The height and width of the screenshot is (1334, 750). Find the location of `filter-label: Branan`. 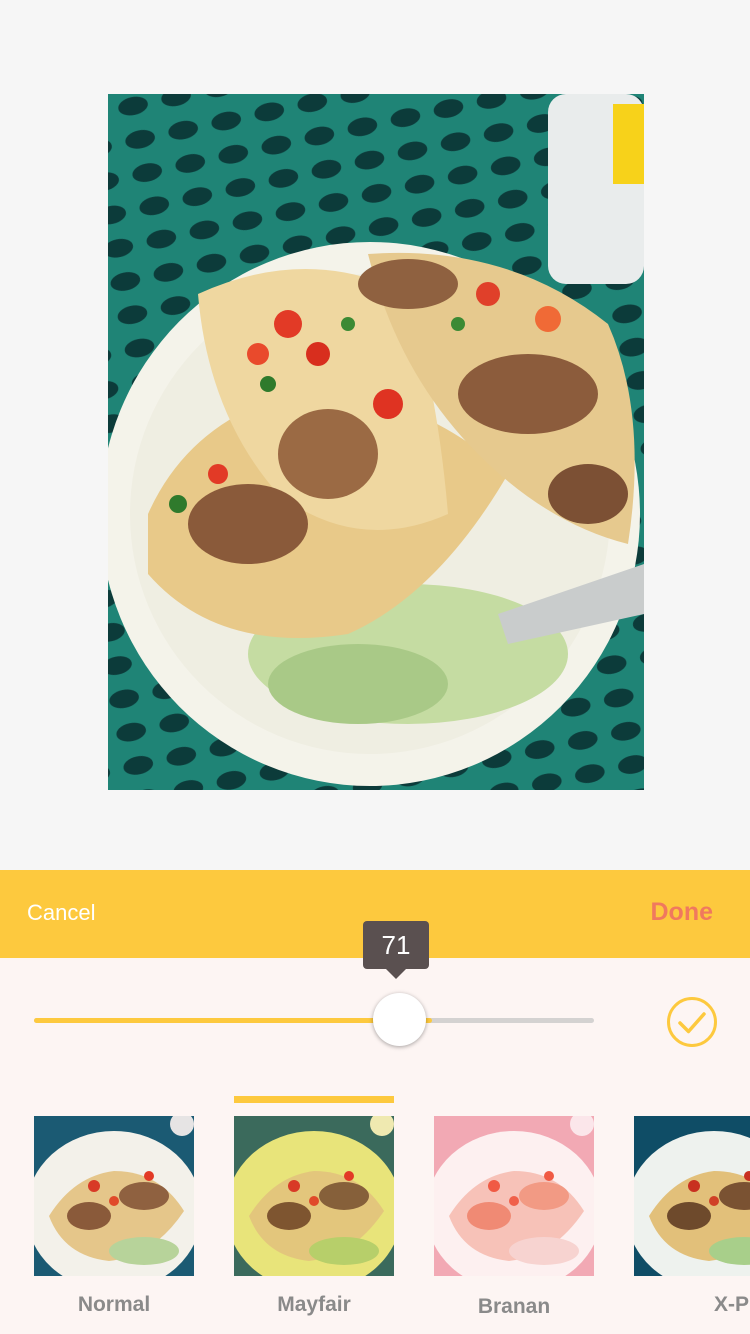

filter-label: Branan is located at coordinates (514, 1306).